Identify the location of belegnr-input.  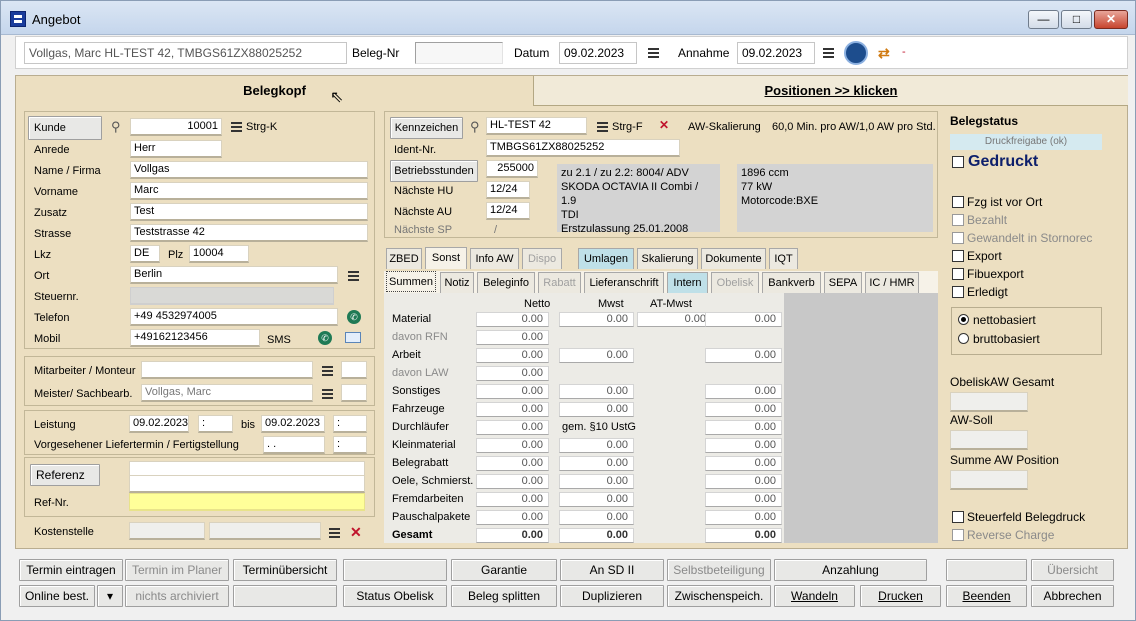
(459, 53).